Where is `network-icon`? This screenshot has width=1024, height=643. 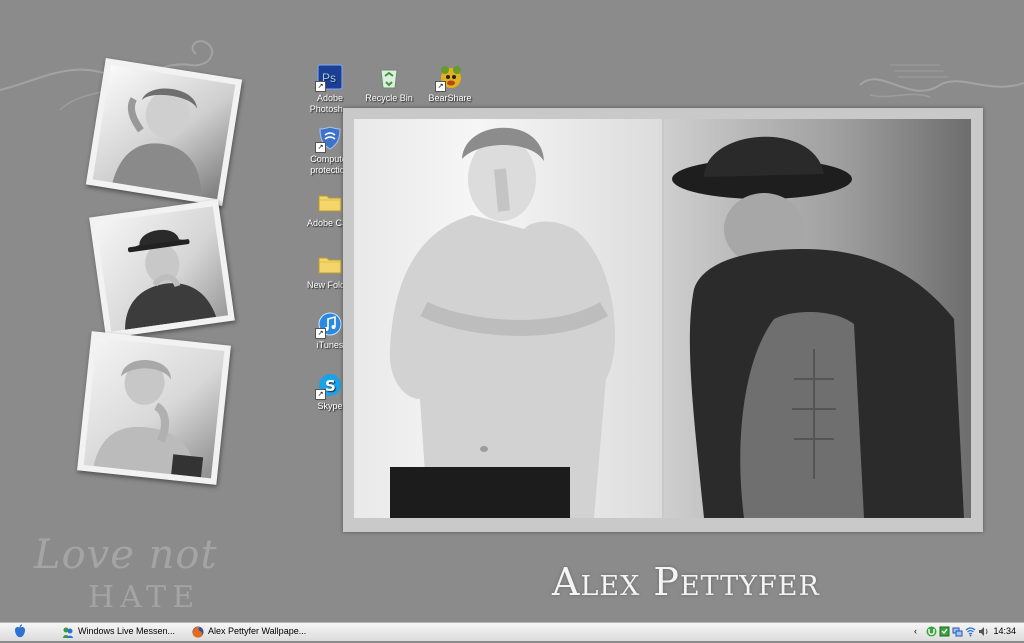 network-icon is located at coordinates (957, 631).